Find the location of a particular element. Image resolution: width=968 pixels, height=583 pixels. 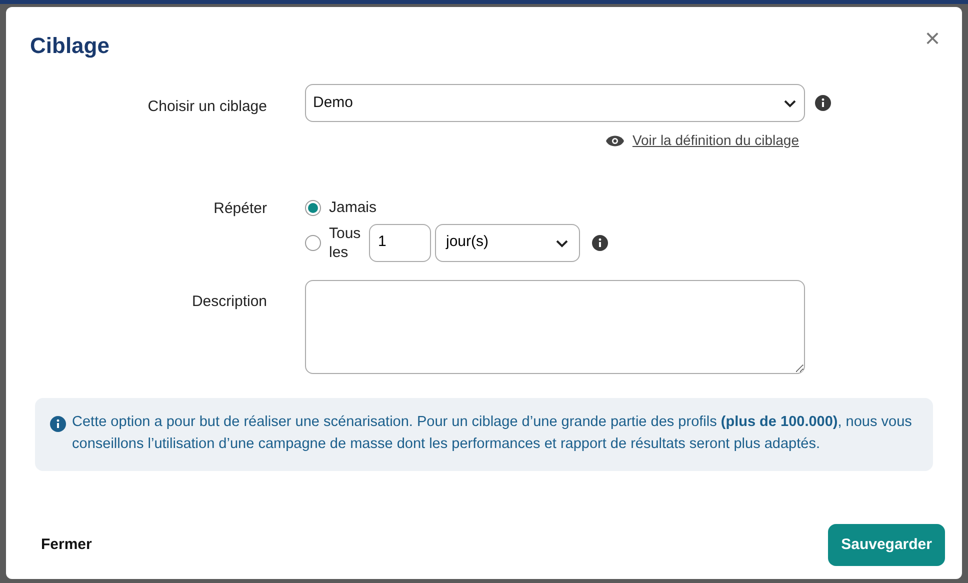

count-input: 1 is located at coordinates (400, 243).